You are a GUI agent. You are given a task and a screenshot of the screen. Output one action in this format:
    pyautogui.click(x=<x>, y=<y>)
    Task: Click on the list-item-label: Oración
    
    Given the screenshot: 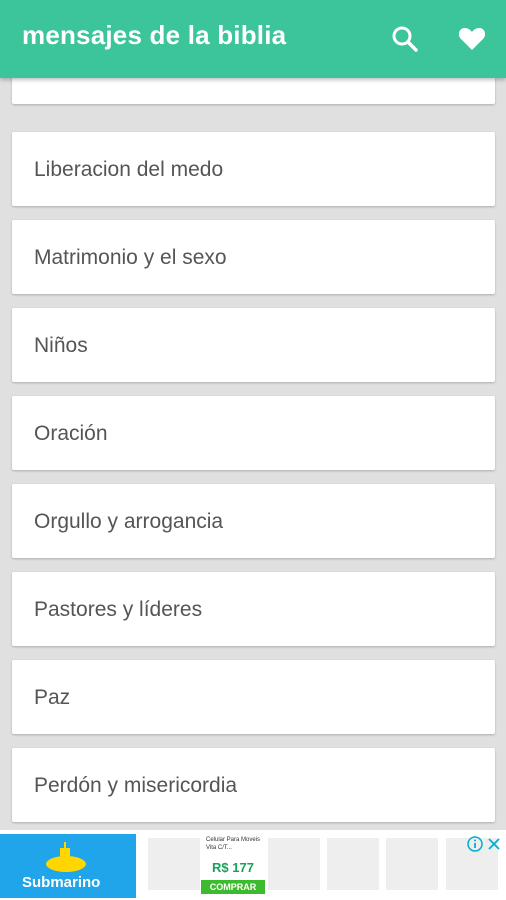 What is the action you would take?
    pyautogui.click(x=71, y=433)
    